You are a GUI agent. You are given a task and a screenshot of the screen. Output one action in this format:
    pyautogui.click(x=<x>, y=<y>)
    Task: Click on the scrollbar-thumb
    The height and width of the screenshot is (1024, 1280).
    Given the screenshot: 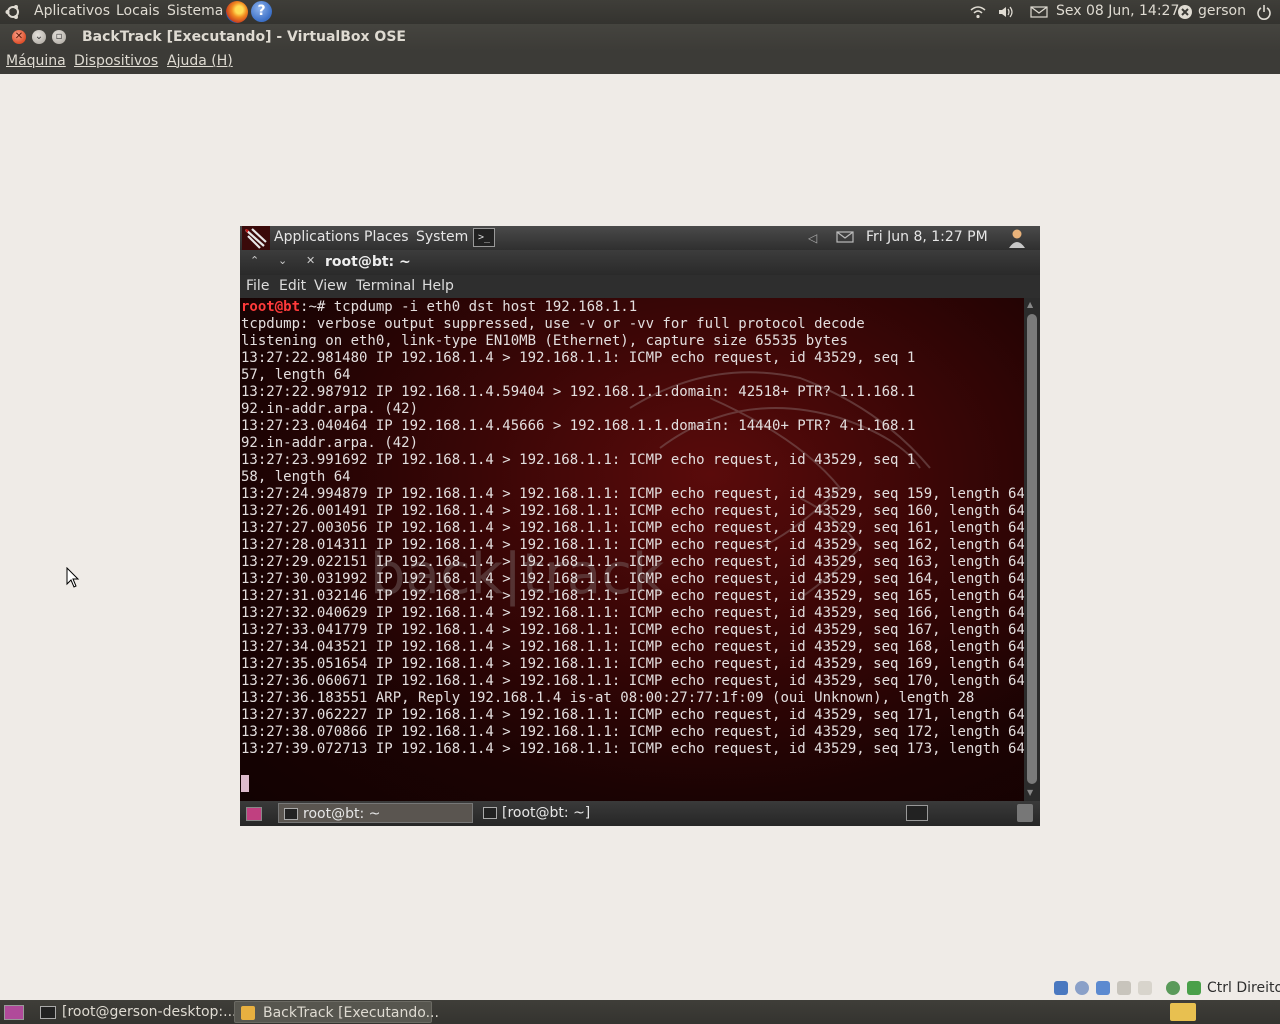 What is the action you would take?
    pyautogui.click(x=1032, y=549)
    